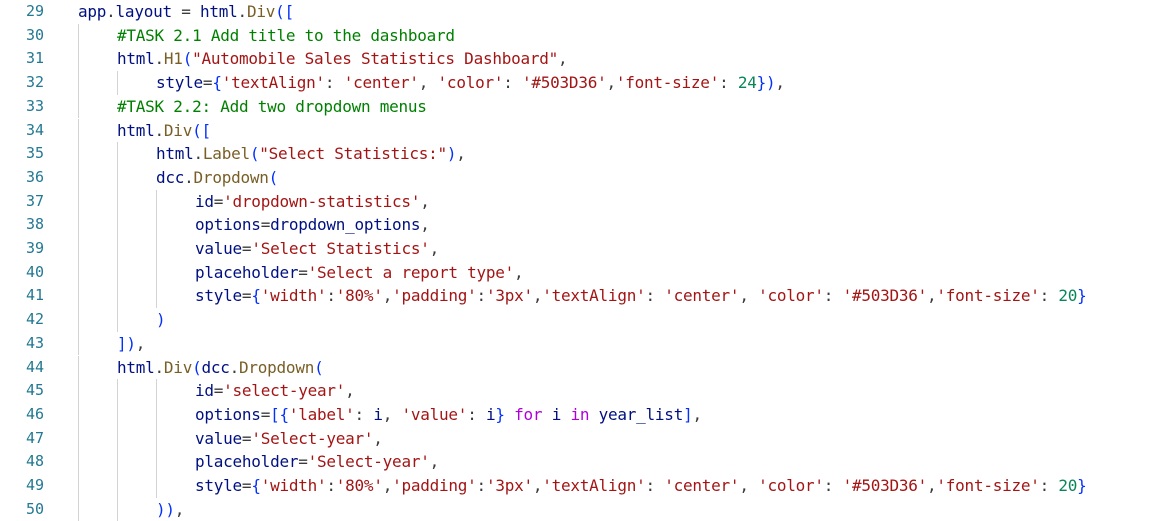 This screenshot has height=521, width=1173. Describe the element at coordinates (186, 11) in the screenshot. I see `code-text: app.layout = html.Div([` at that location.